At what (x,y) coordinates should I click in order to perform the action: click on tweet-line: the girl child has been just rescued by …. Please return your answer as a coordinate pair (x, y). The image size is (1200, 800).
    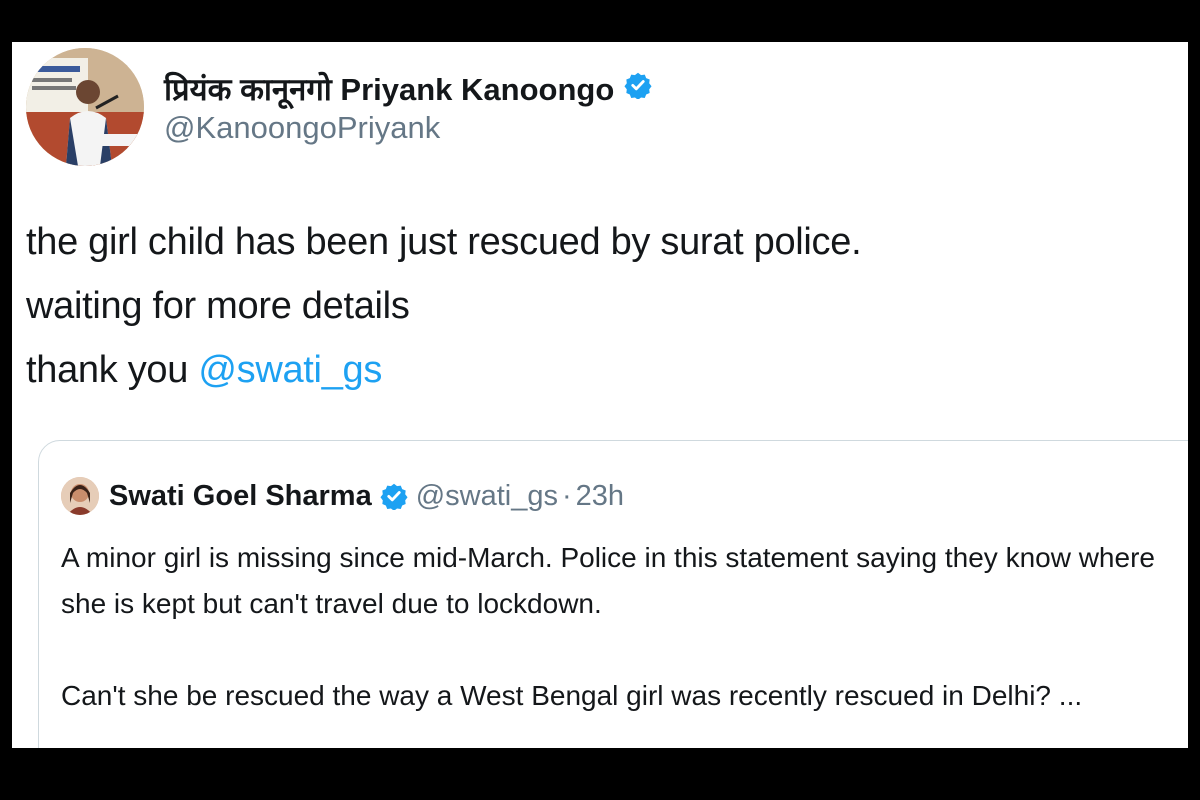
    Looking at the image, I should click on (444, 242).